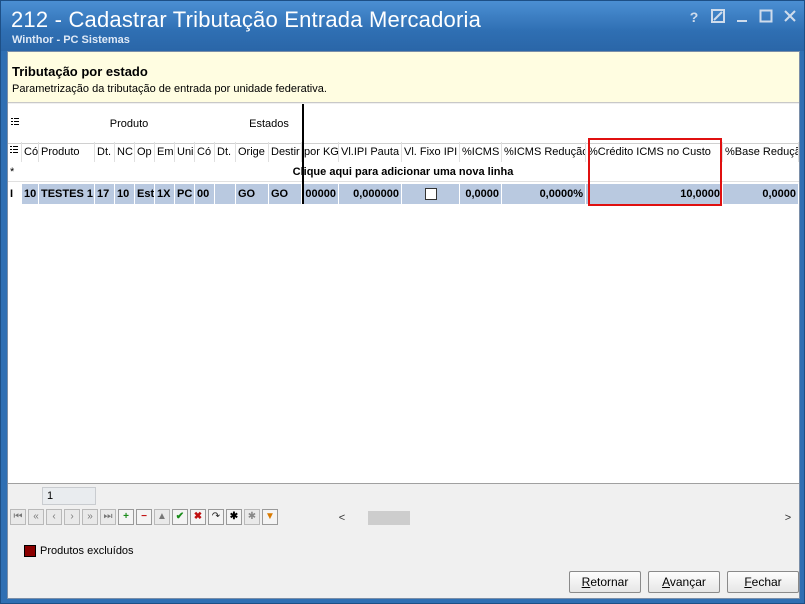  What do you see at coordinates (481, 152) in the screenshot?
I see `column-header: %ICMS` at bounding box center [481, 152].